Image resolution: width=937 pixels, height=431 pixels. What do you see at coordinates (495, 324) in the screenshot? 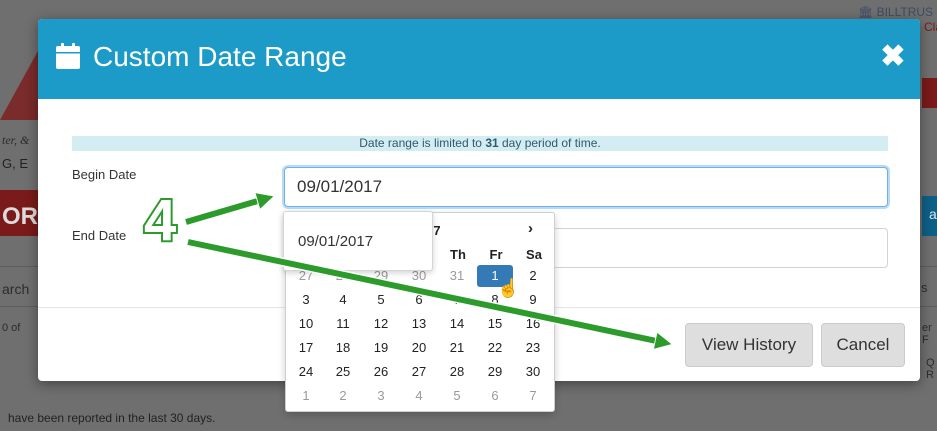
I see `datepicker-day: 15` at bounding box center [495, 324].